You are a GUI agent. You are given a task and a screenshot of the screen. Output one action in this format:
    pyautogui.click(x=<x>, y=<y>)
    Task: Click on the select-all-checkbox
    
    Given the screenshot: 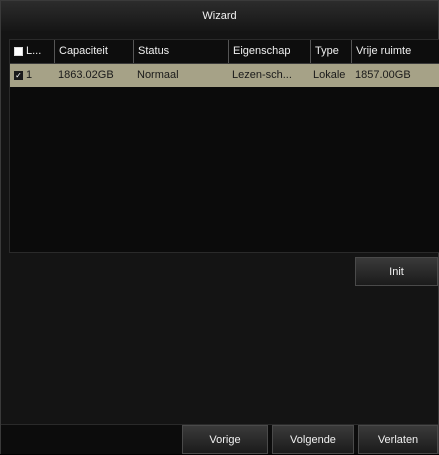 What is the action you would take?
    pyautogui.click(x=18, y=51)
    